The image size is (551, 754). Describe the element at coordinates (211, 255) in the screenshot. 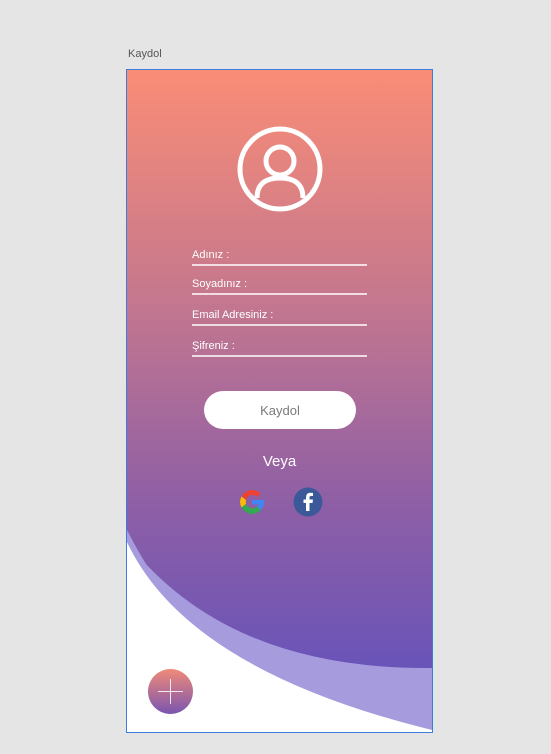

I see `first-name-label: Adınız :` at that location.